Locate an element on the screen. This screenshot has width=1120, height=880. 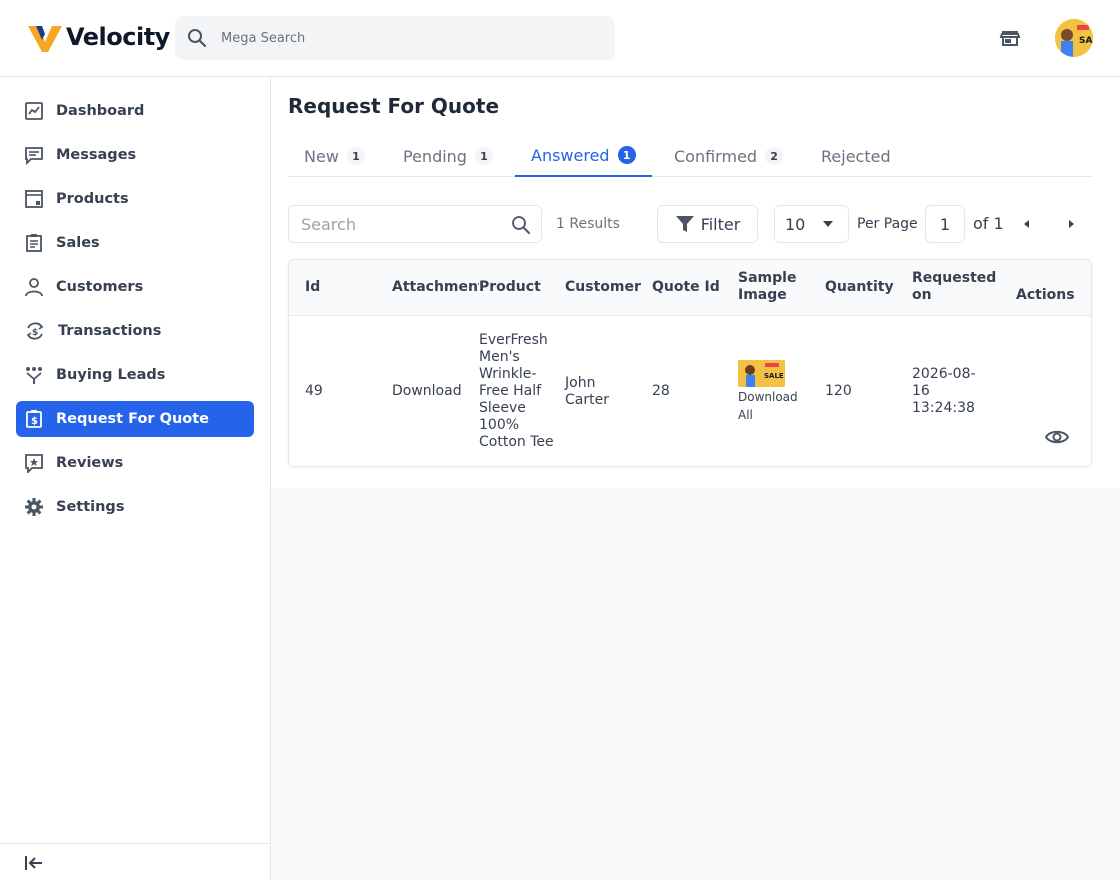
mega-search is located at coordinates (395, 38).